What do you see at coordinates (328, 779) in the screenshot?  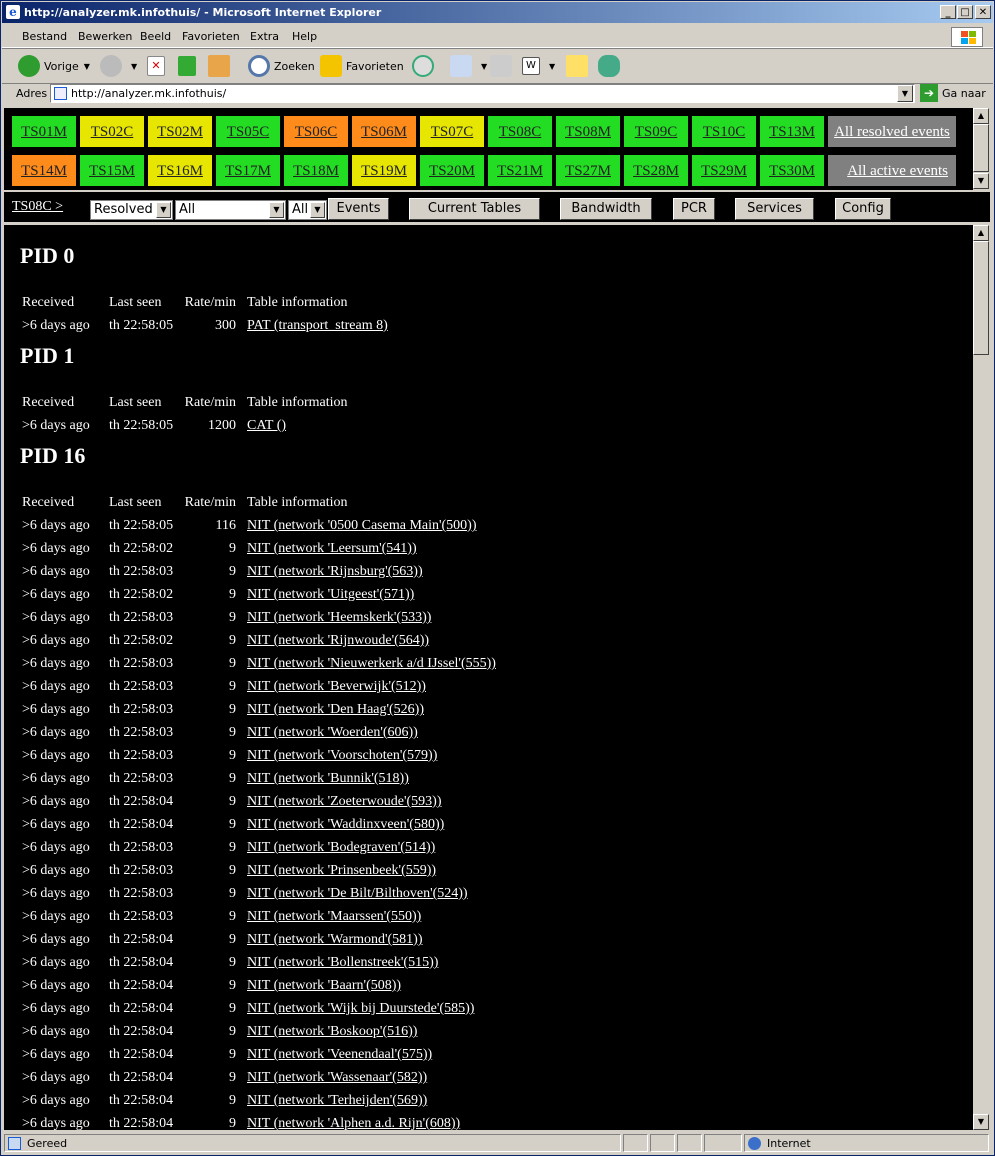 I see `table-info-link: NIT (network 'Bunnik'(518))` at bounding box center [328, 779].